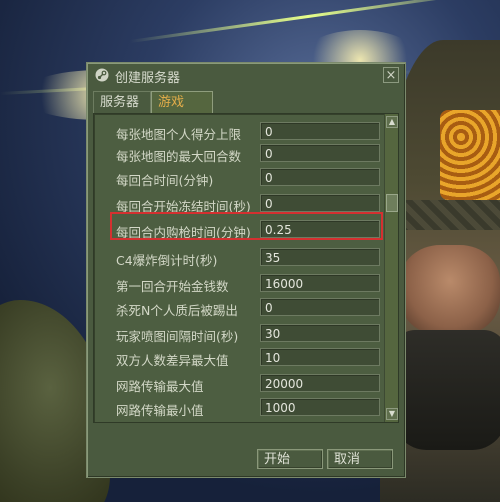 This screenshot has width=500, height=502. What do you see at coordinates (237, 178) in the screenshot?
I see `setting-row: 每回合时间(分钟) 0` at bounding box center [237, 178].